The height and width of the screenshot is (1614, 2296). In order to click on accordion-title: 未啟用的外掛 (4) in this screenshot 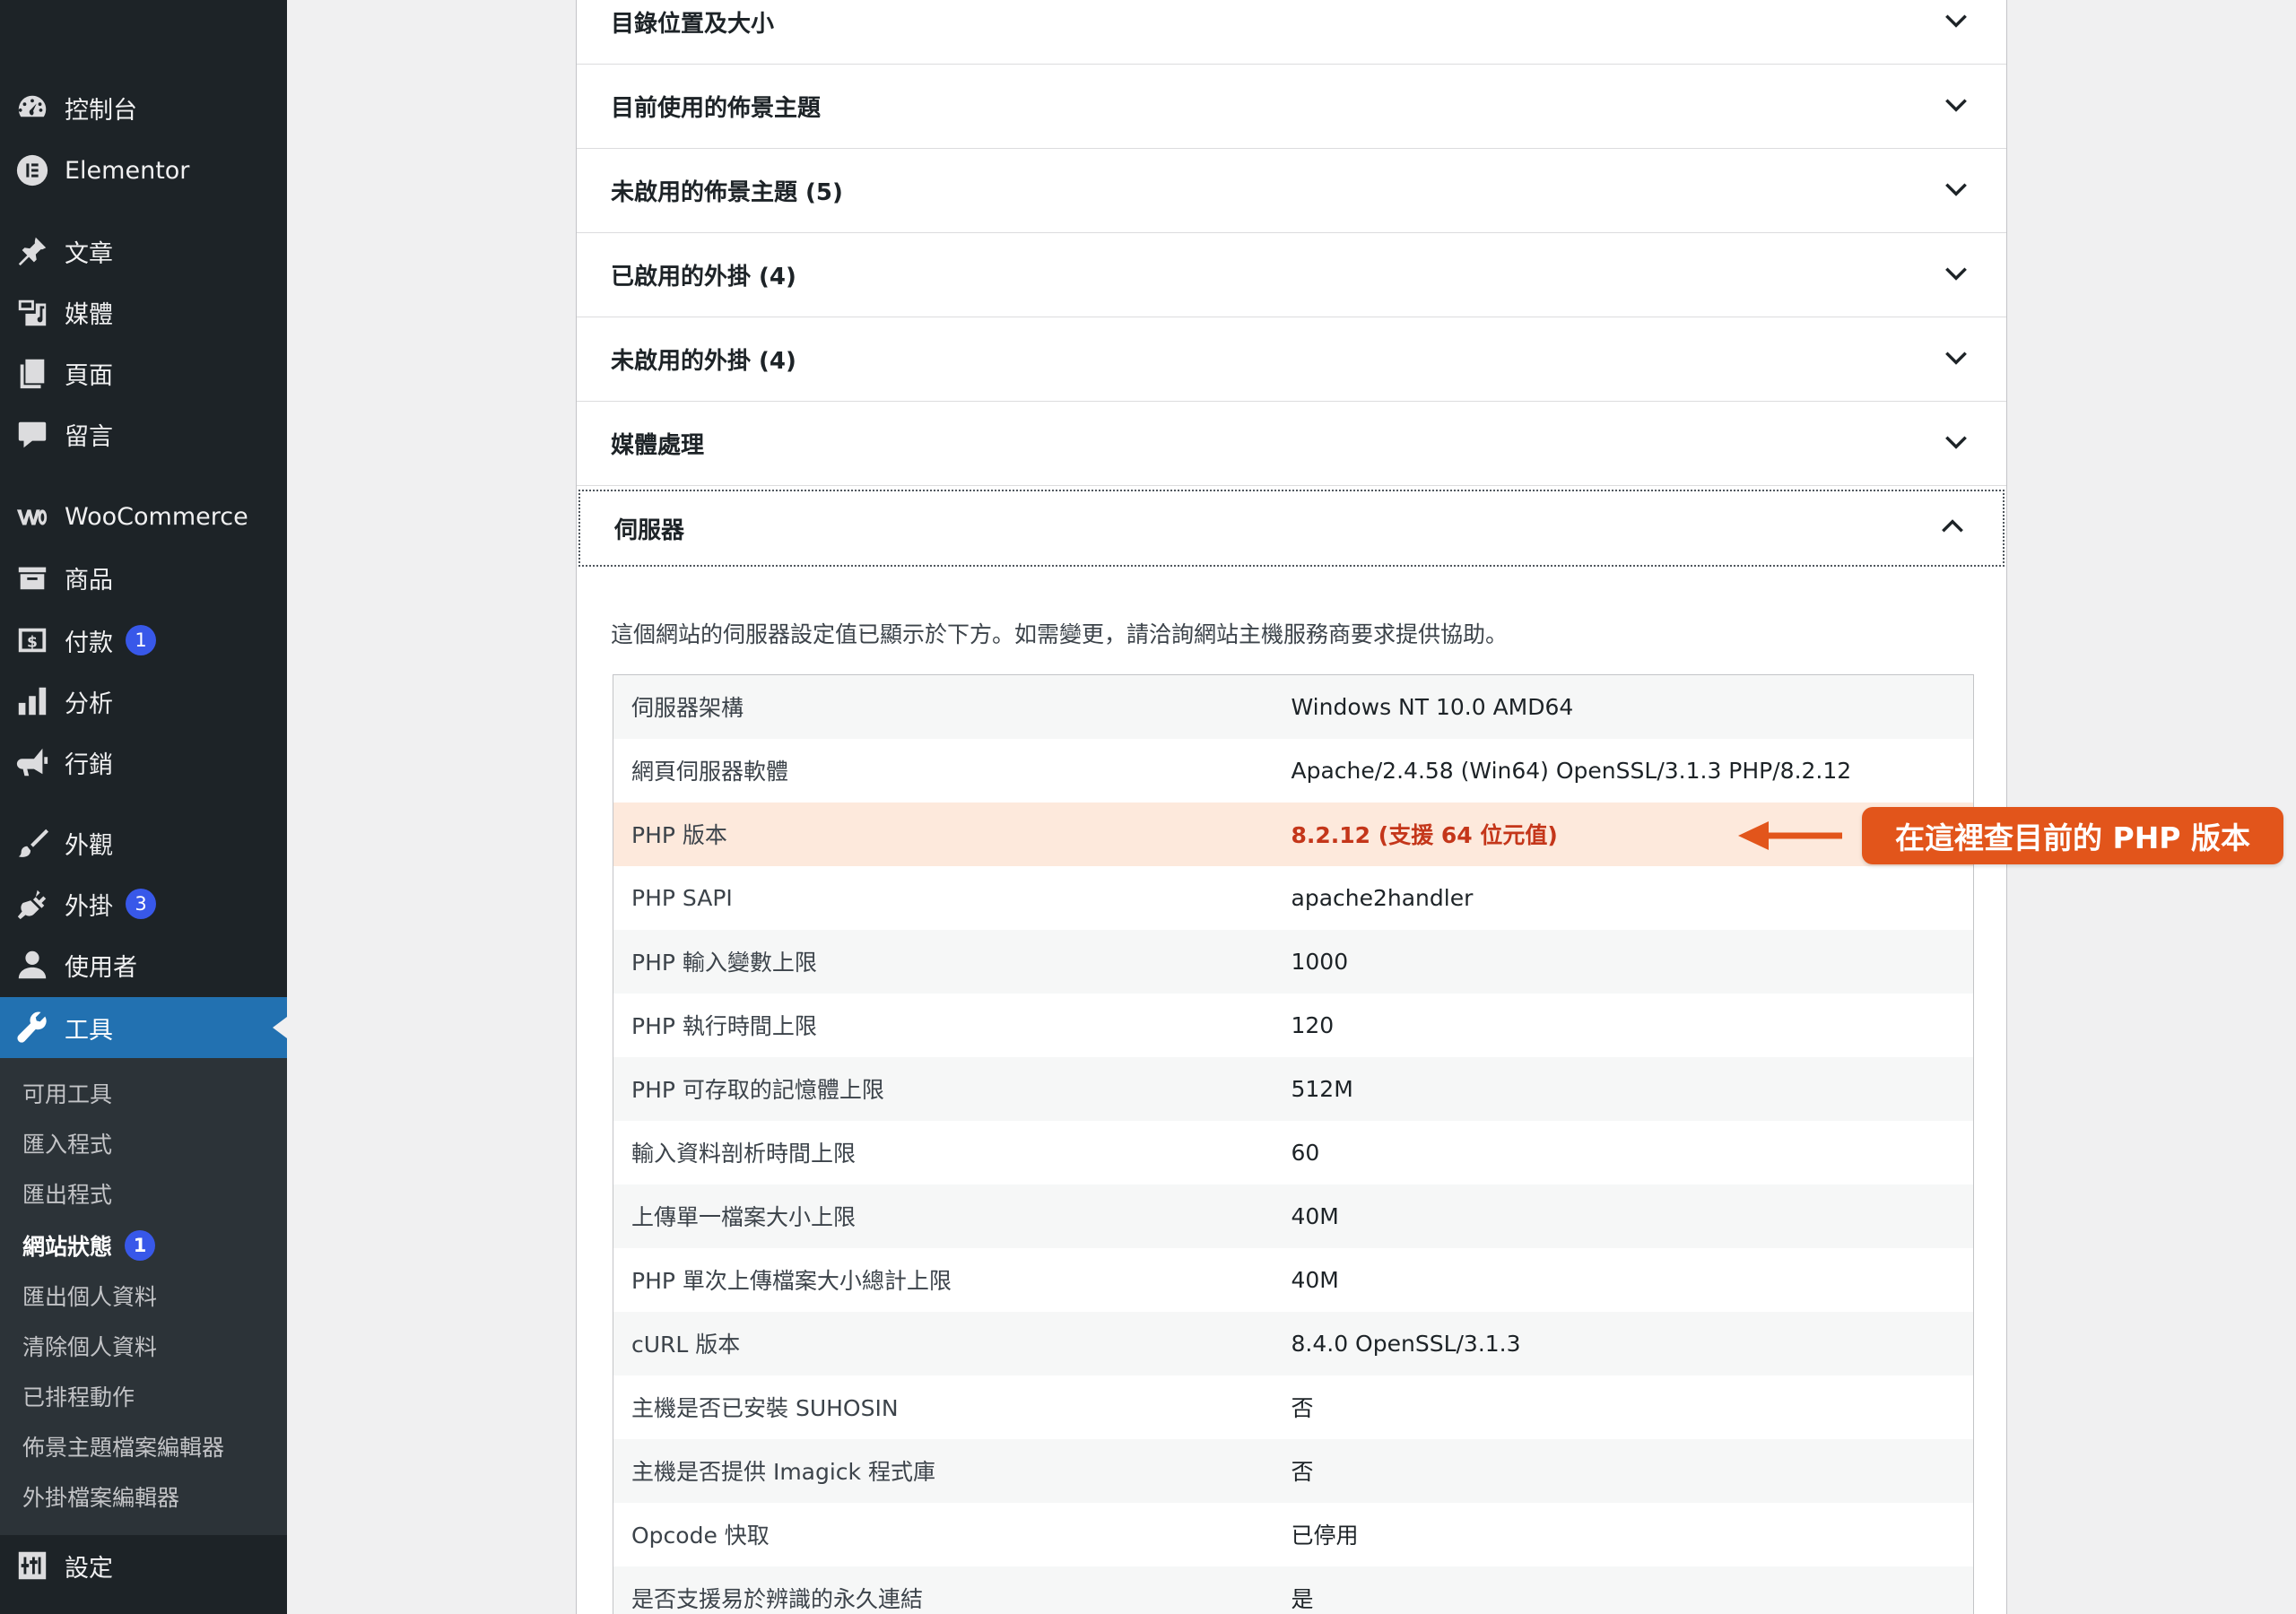, I will do `click(703, 361)`.